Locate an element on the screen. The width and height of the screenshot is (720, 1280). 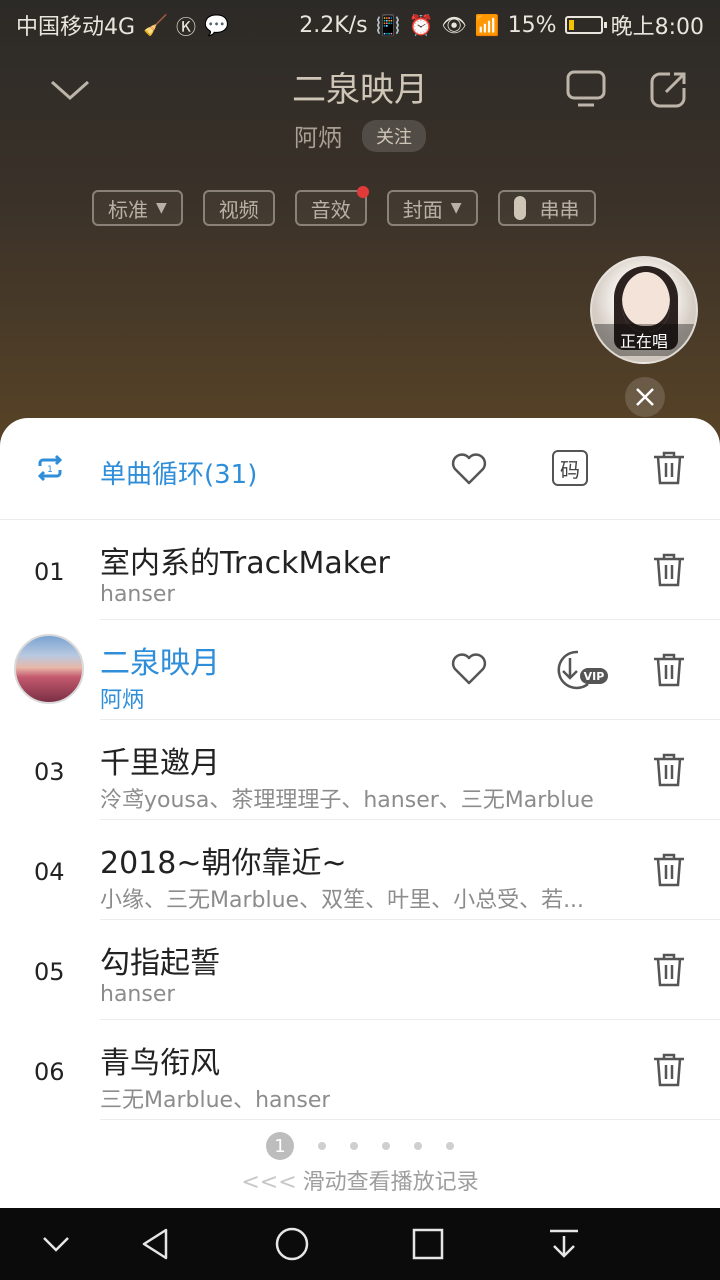
battery-percent: 15% is located at coordinates (532, 25).